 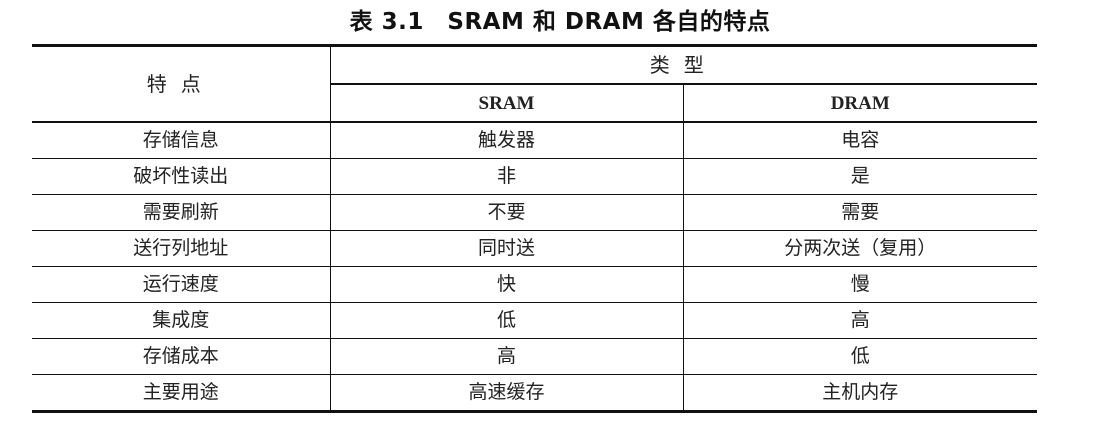 I want to click on header-dram: DRAM, so click(x=860, y=103).